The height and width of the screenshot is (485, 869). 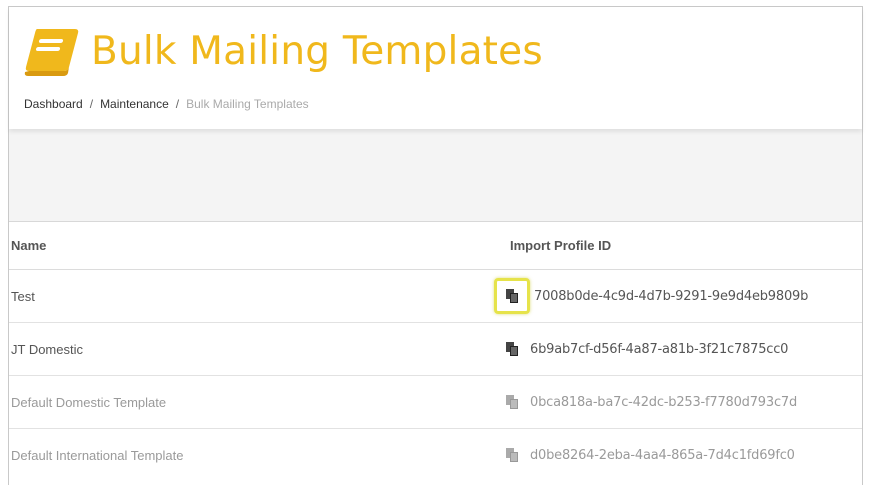 I want to click on import-profile-id-cell: 7008b0de-4c9d-4d7b-9291-9e9d4eb9809b, so click(x=651, y=296).